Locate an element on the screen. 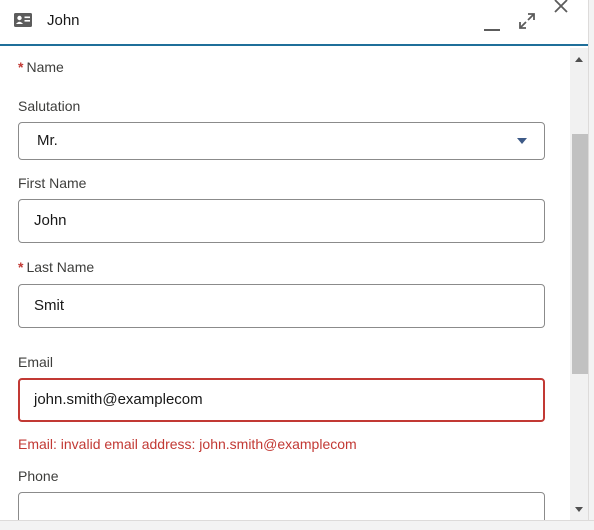 This screenshot has width=594, height=530. minimize-button is located at coordinates (492, 25).